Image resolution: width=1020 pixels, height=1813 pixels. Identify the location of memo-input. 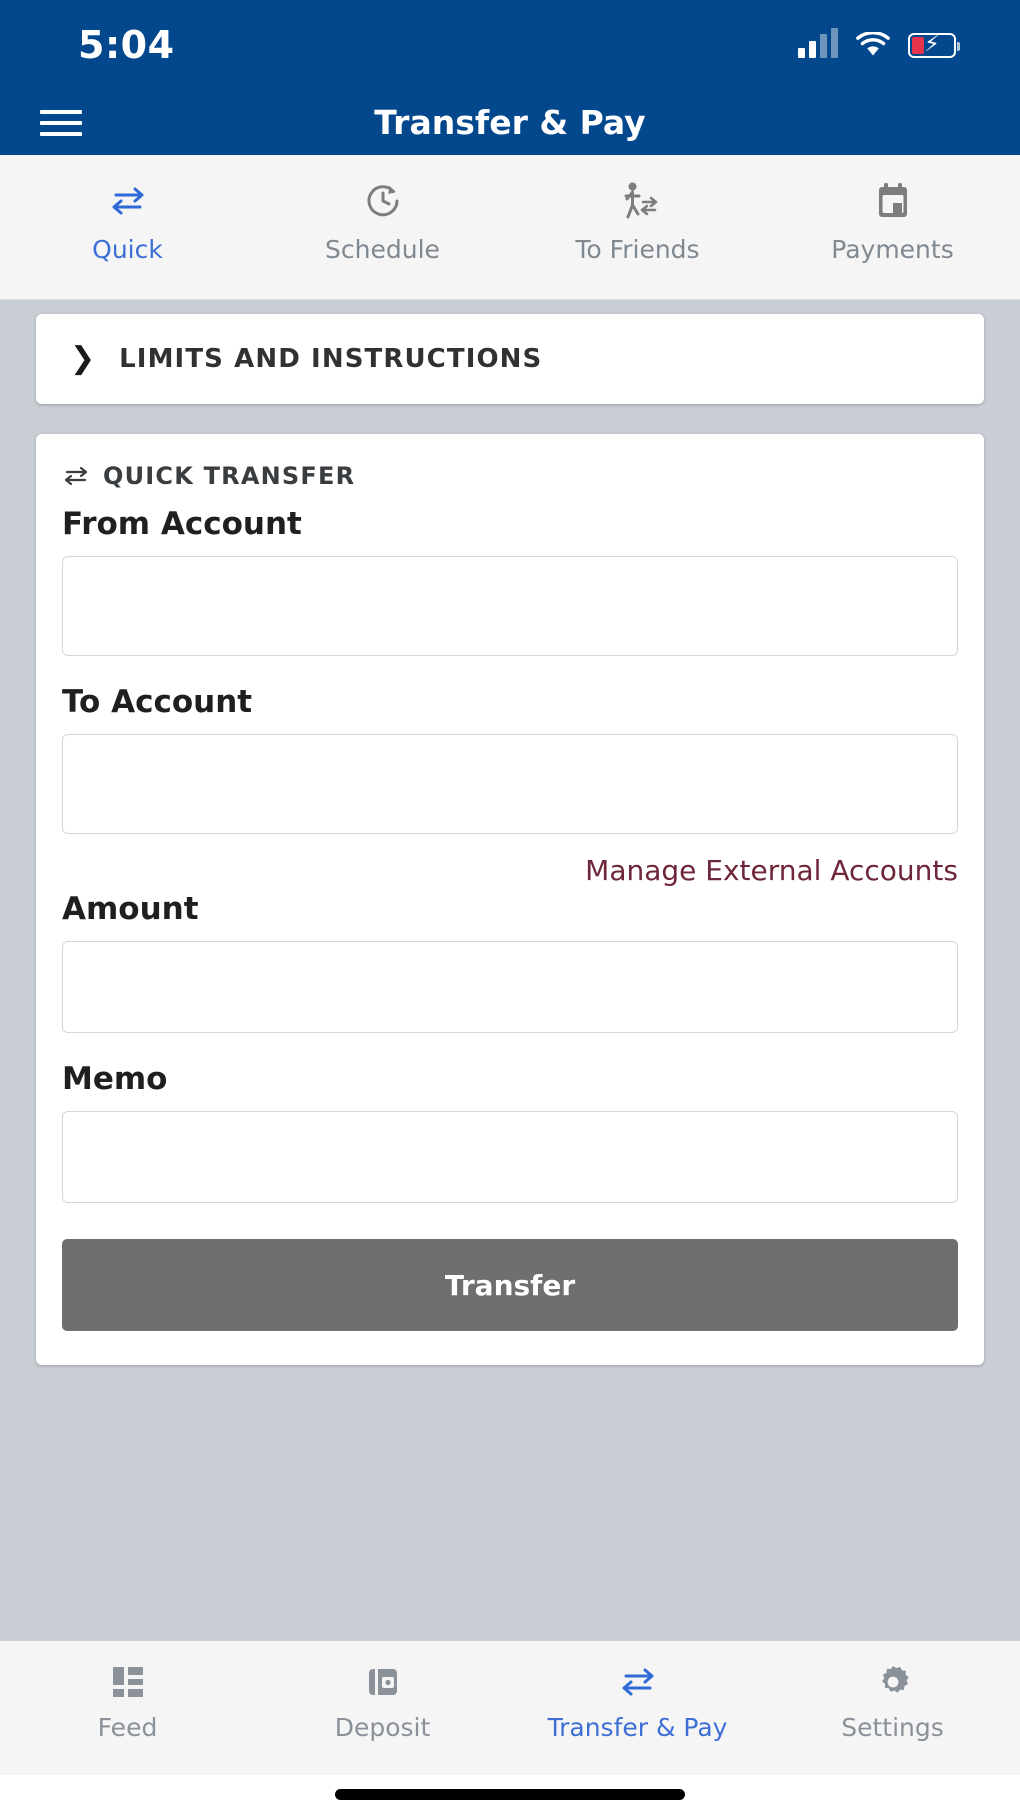
(510, 1157).